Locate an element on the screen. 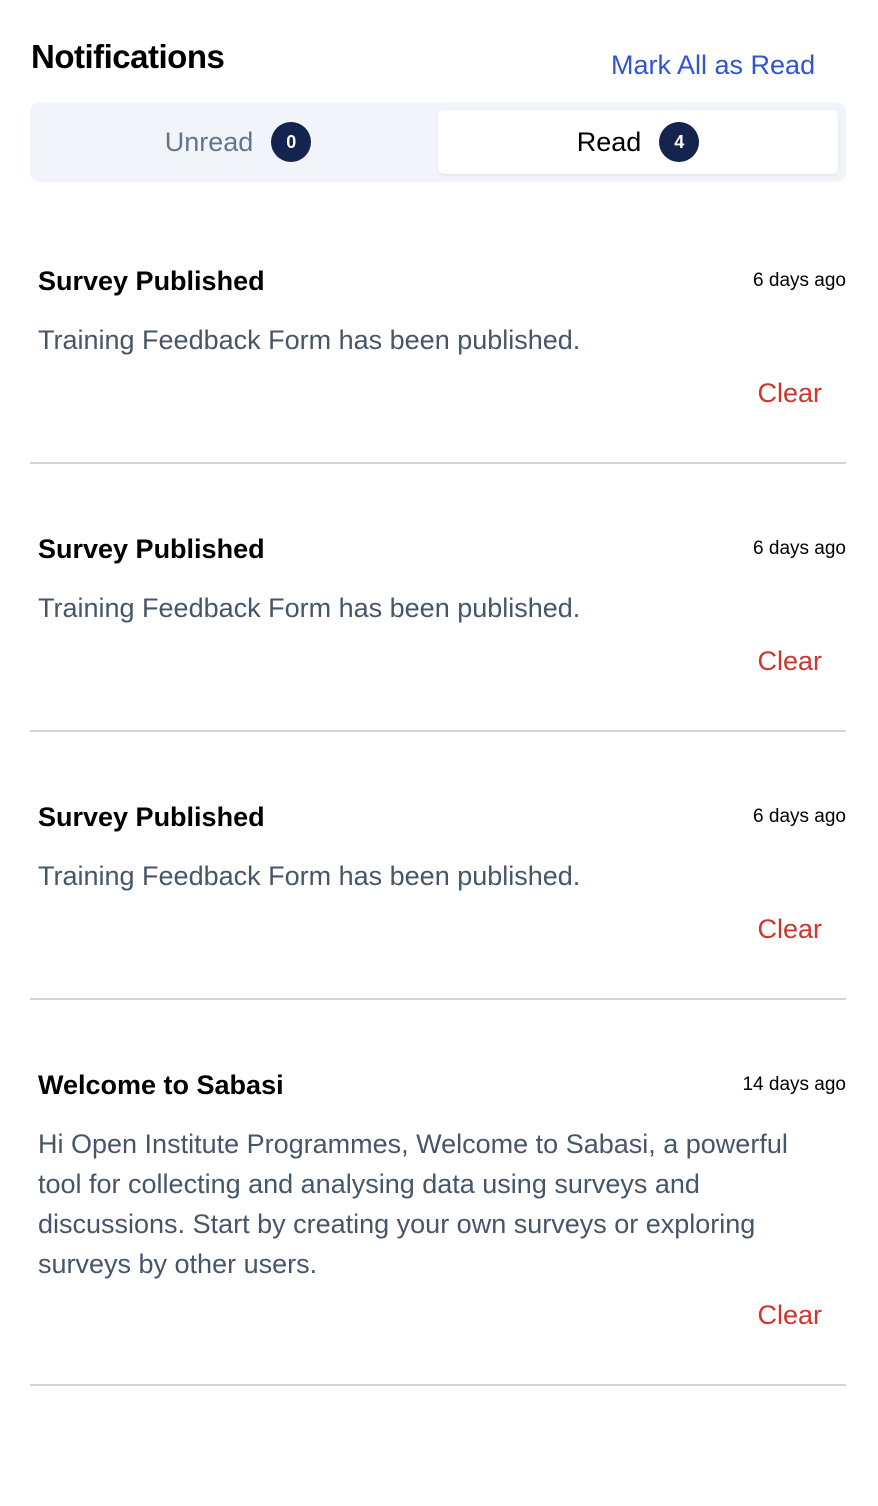  read-count-badge: 4 is located at coordinates (679, 142).